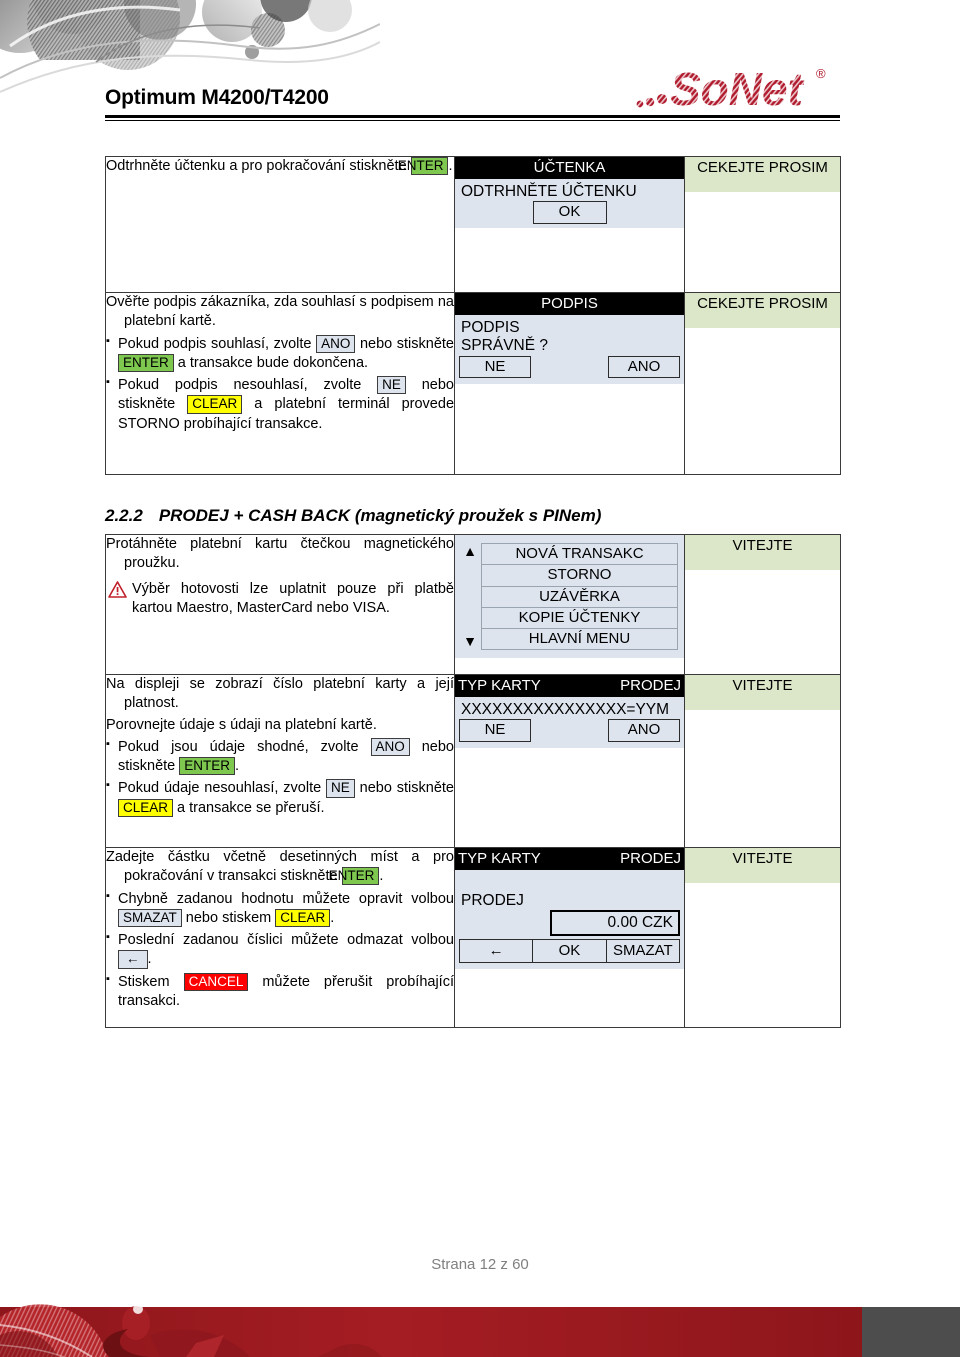 This screenshot has width=960, height=1357. Describe the element at coordinates (470, 641) in the screenshot. I see `scroll-down-icon: ▼` at that location.